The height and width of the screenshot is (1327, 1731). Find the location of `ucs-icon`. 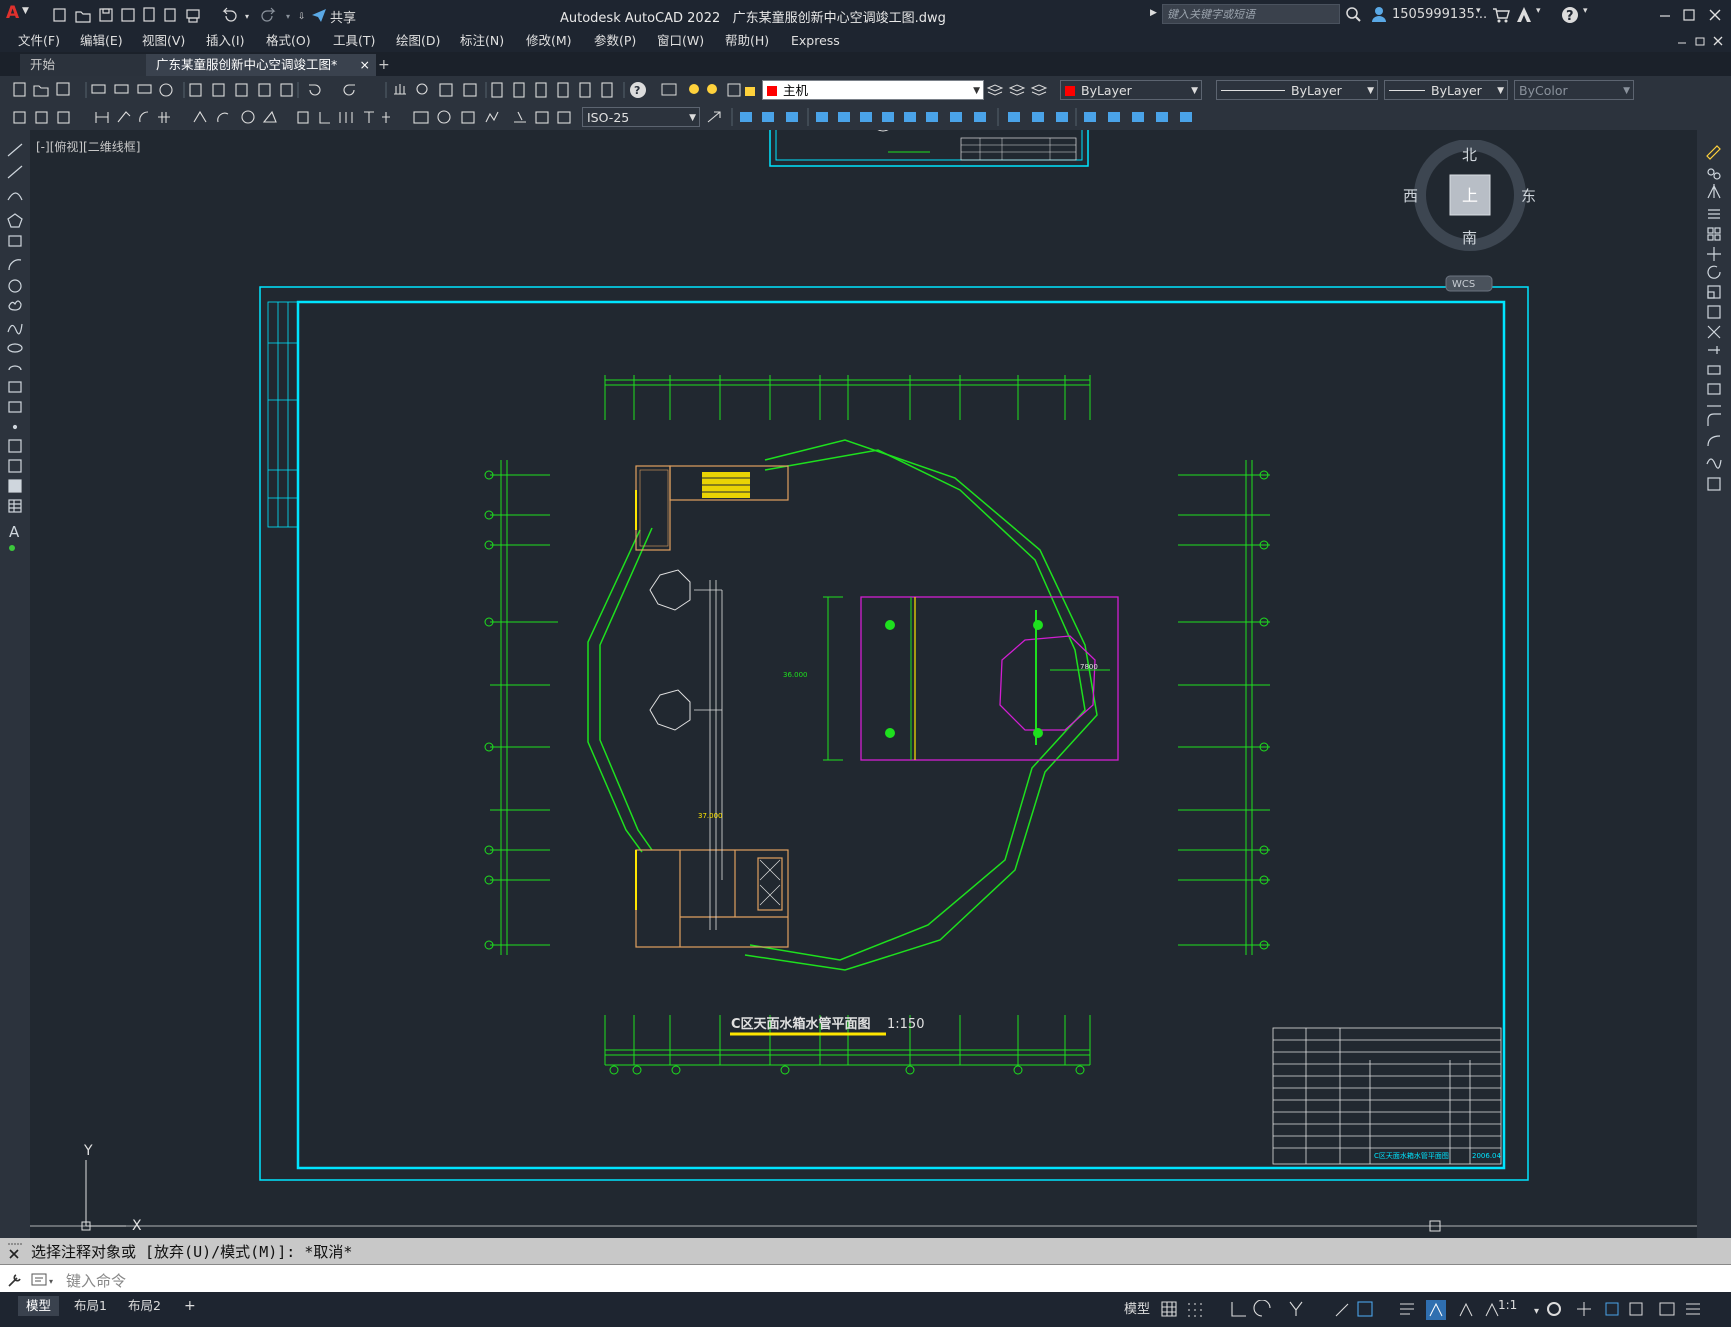

ucs-icon is located at coordinates (103, 1195).